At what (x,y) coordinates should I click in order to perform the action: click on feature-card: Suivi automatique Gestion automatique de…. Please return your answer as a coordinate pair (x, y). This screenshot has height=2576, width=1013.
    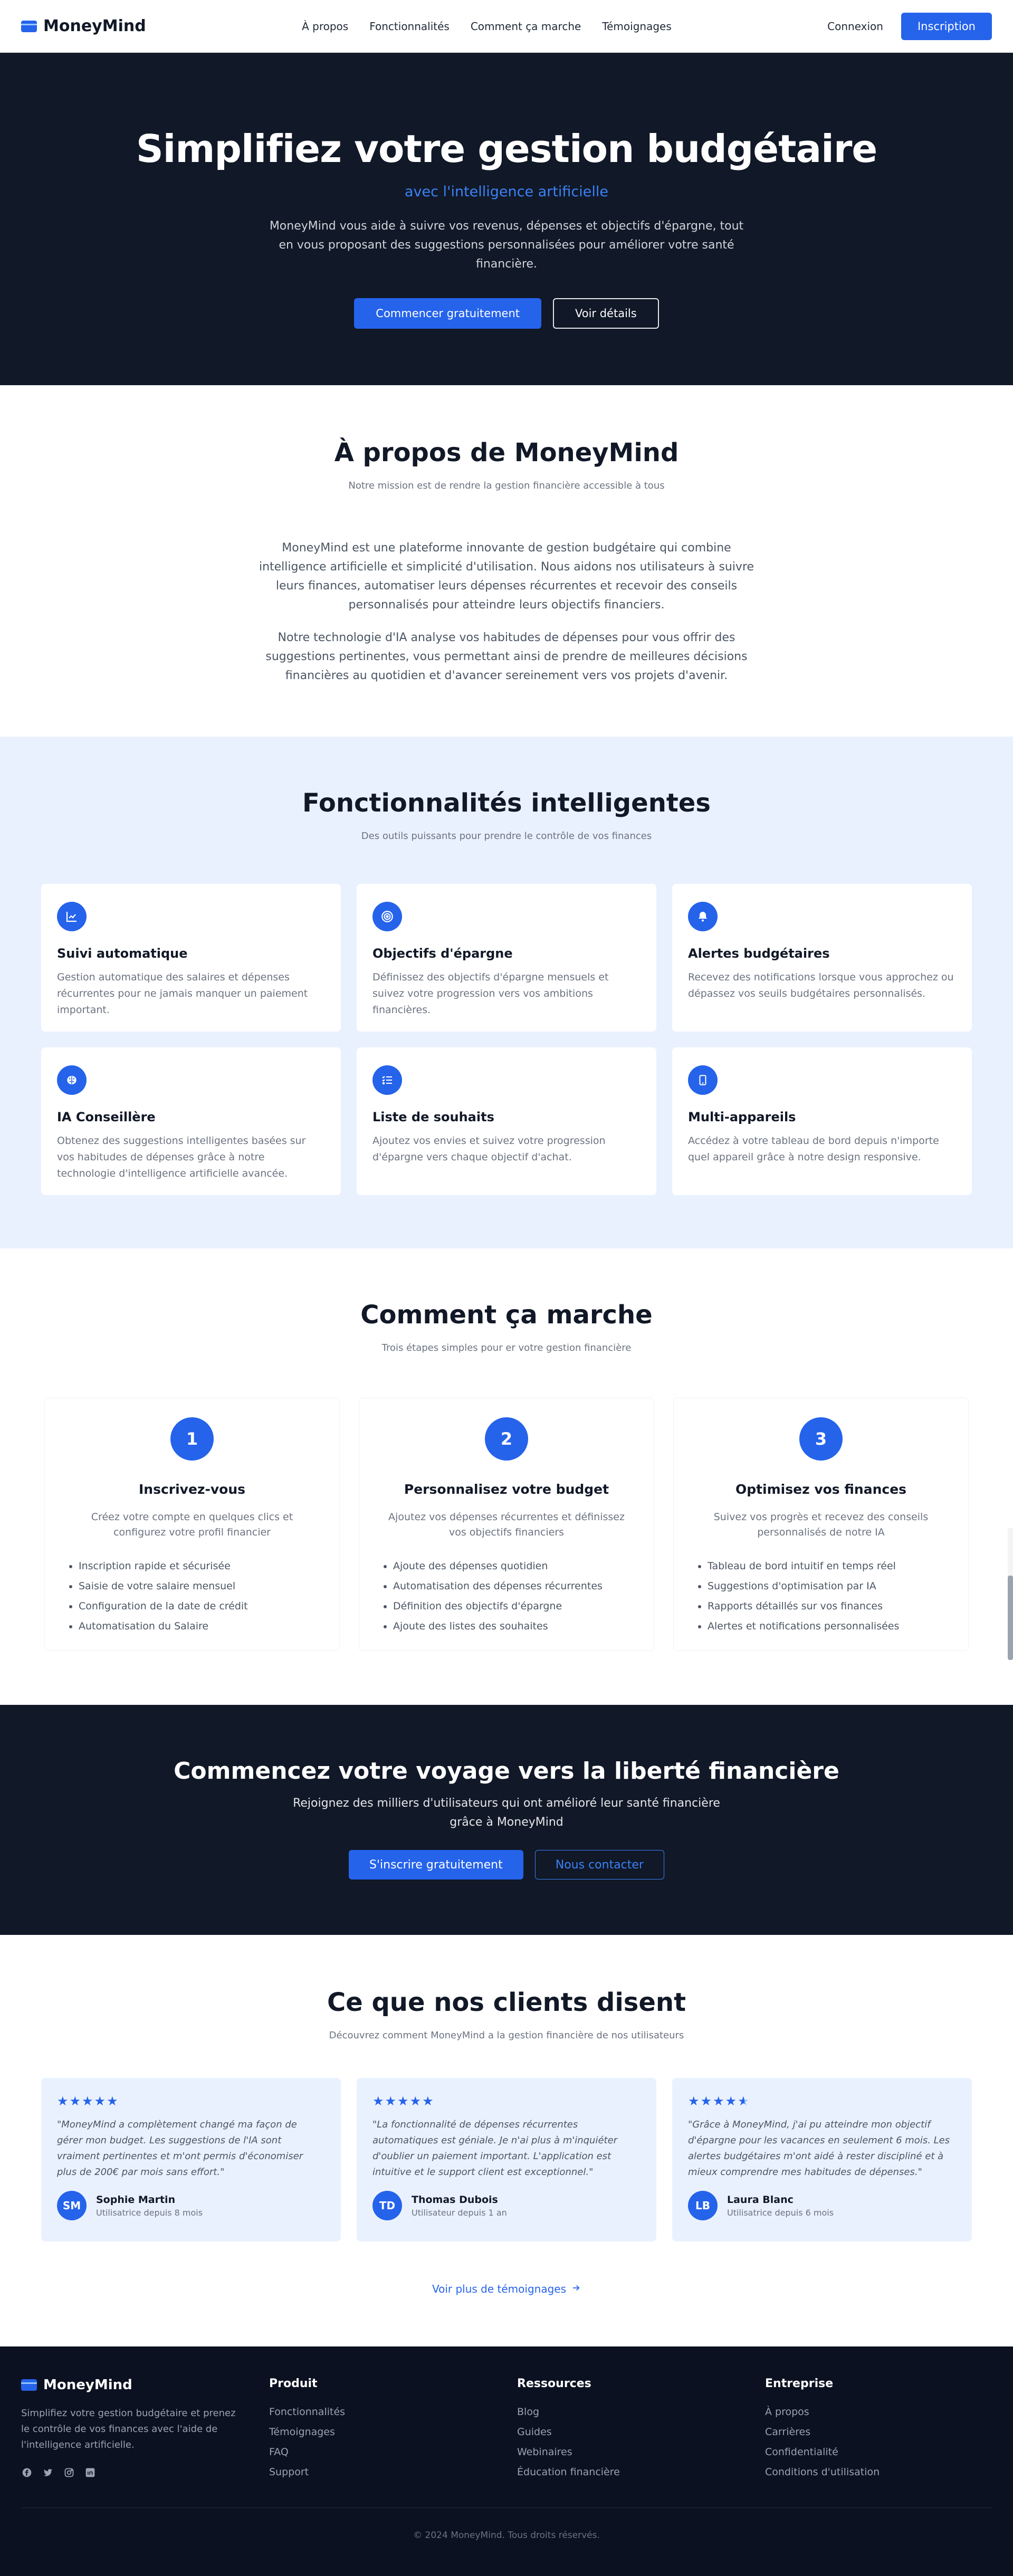
    Looking at the image, I should click on (191, 958).